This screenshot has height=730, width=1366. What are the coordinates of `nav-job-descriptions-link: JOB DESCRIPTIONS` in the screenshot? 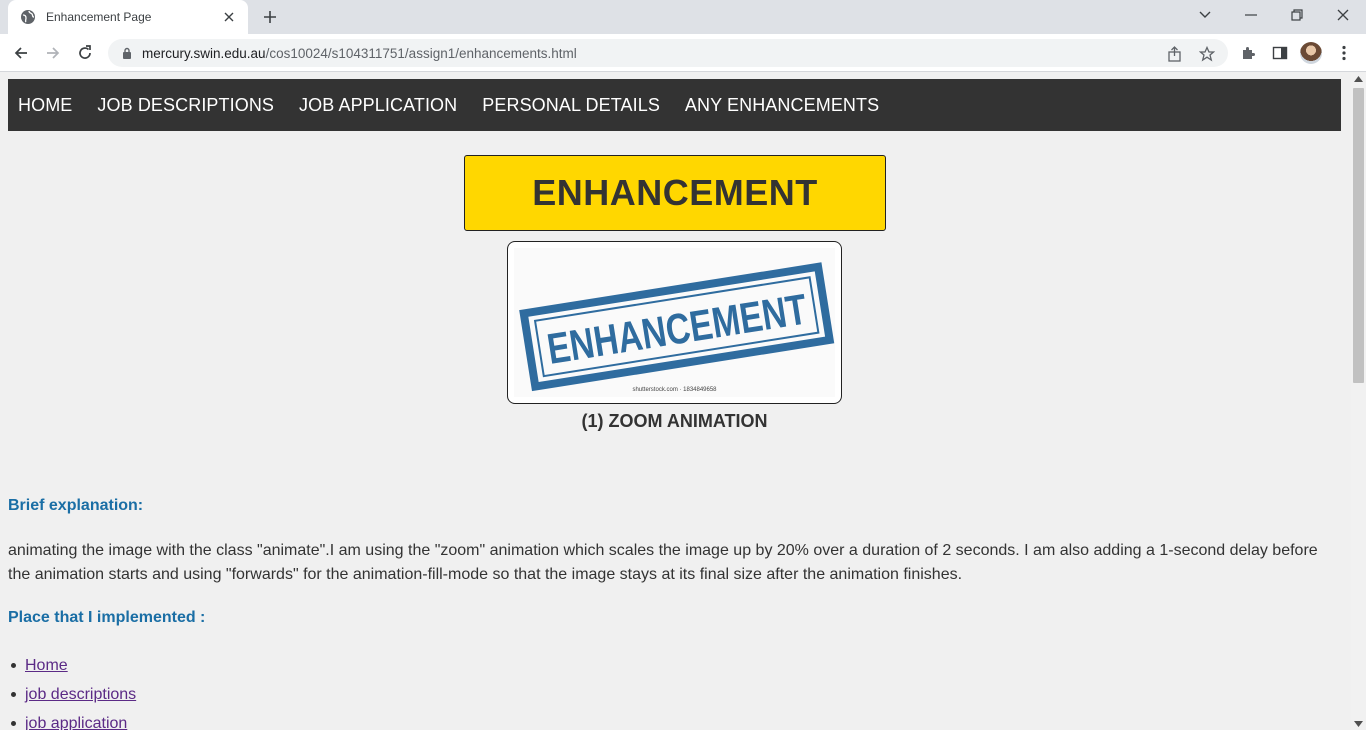 It's located at (185, 105).